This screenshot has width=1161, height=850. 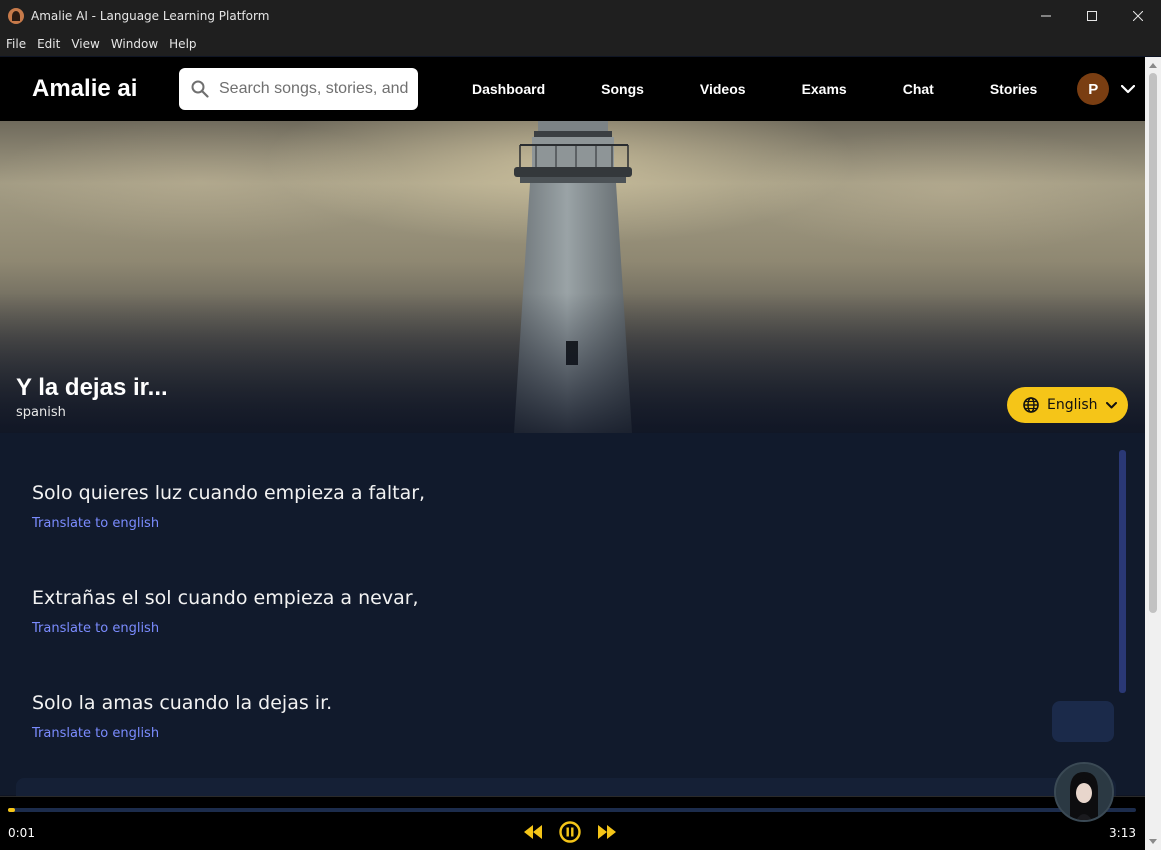 What do you see at coordinates (566, 787) in the screenshot?
I see `next-lyric-card` at bounding box center [566, 787].